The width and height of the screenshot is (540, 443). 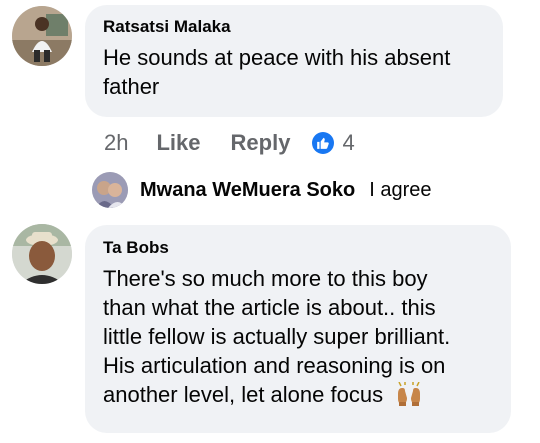 What do you see at coordinates (409, 397) in the screenshot?
I see `raised-hands-emoji-icon` at bounding box center [409, 397].